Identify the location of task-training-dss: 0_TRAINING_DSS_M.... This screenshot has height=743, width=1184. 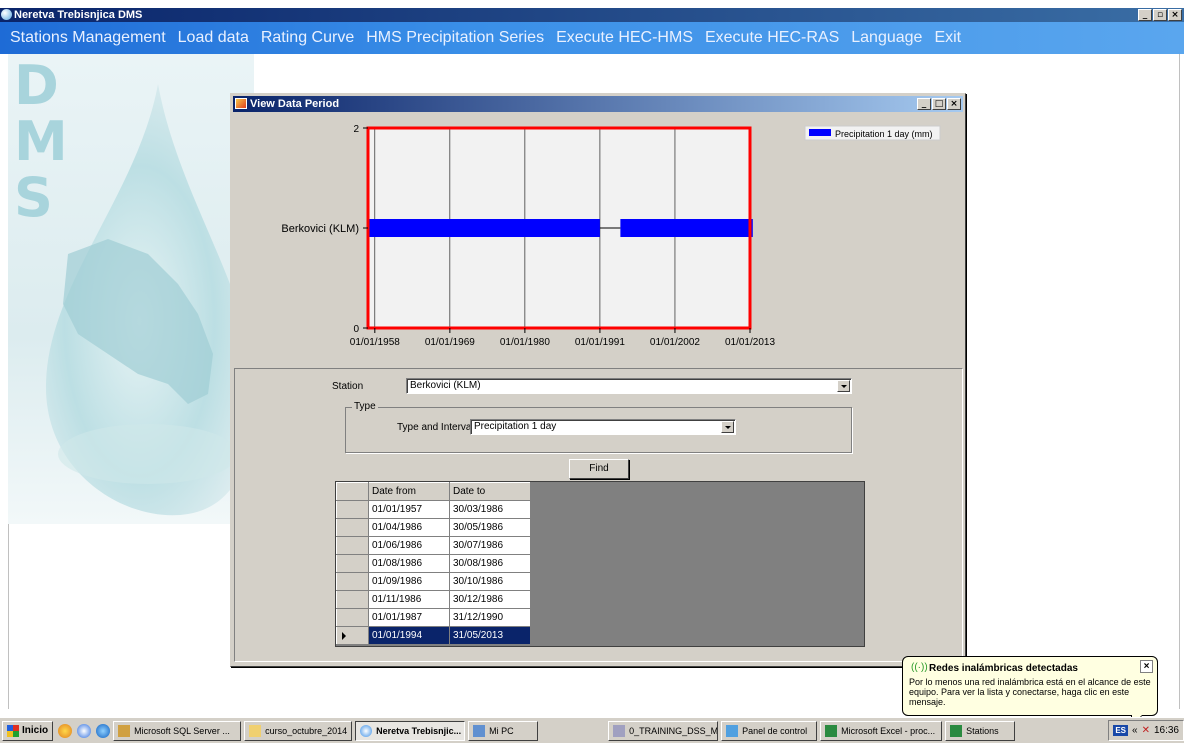
(663, 730).